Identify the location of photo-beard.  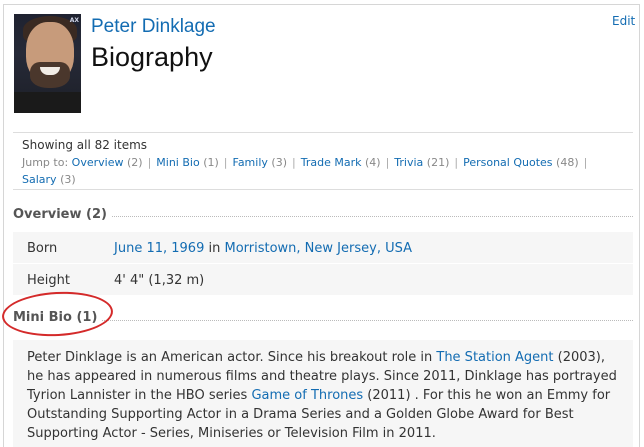
(50, 75).